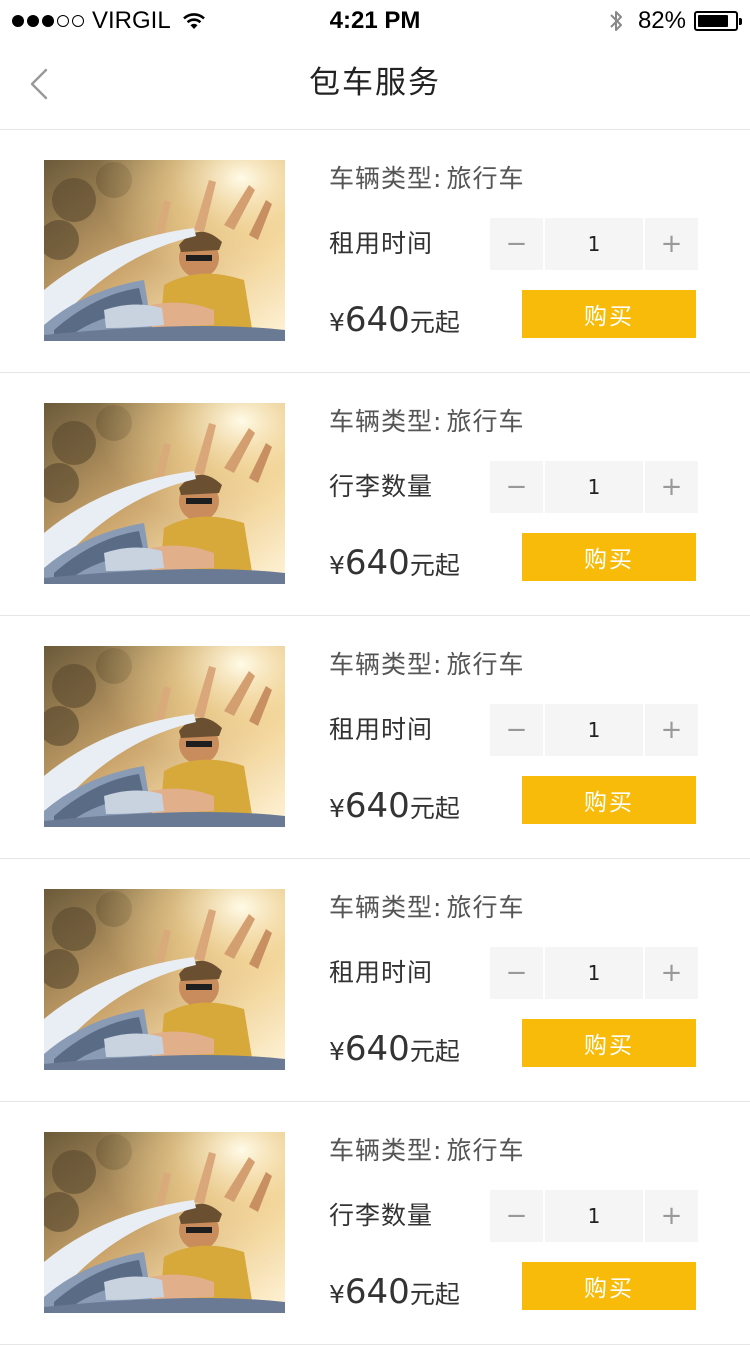 This screenshot has width=750, height=1345. I want to click on navigation-bar: 包车服务, so click(375, 85).